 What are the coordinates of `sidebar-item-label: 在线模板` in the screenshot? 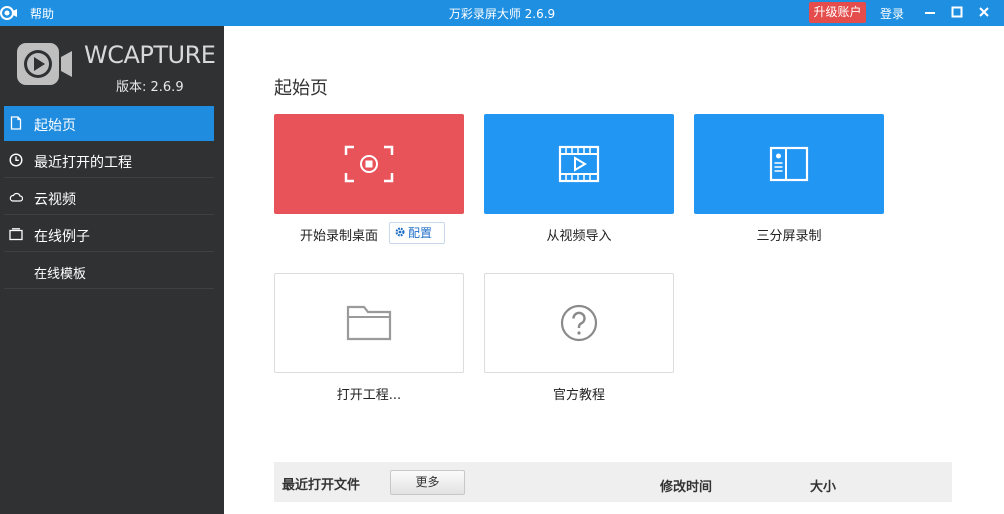 It's located at (60, 274).